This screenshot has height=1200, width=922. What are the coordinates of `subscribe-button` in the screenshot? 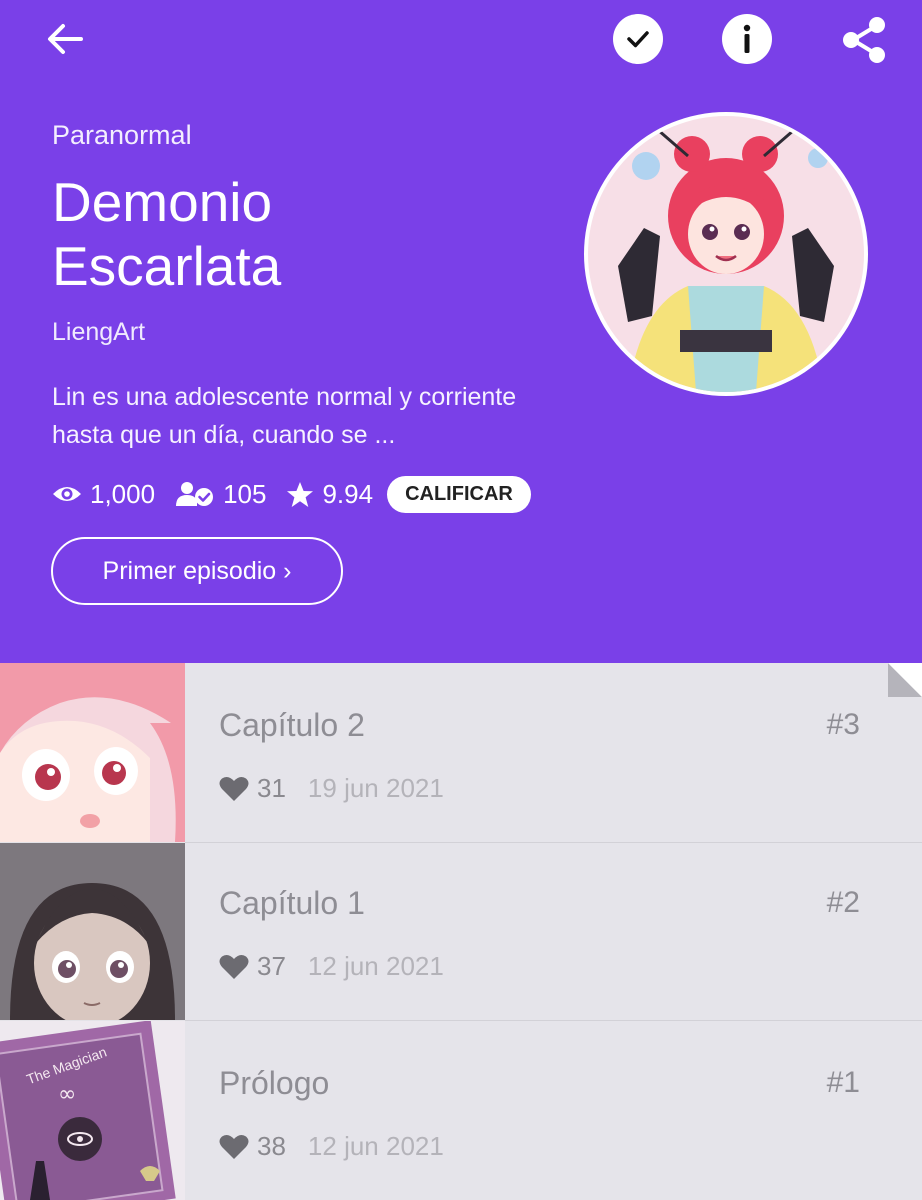 It's located at (638, 39).